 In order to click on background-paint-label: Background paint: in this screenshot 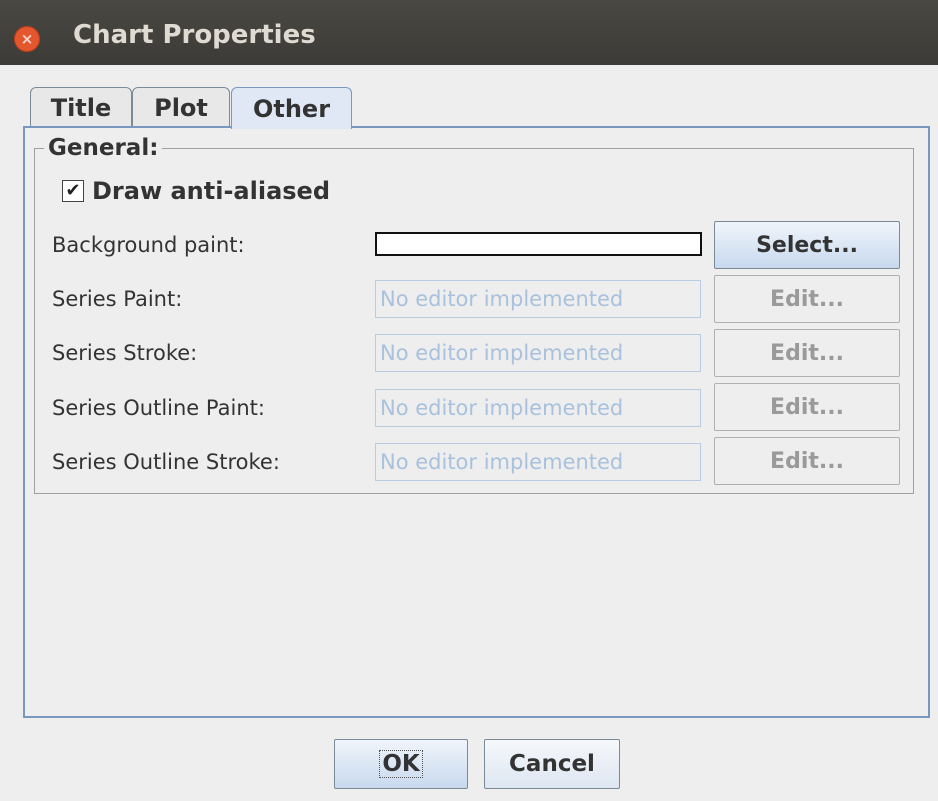, I will do `click(148, 245)`.